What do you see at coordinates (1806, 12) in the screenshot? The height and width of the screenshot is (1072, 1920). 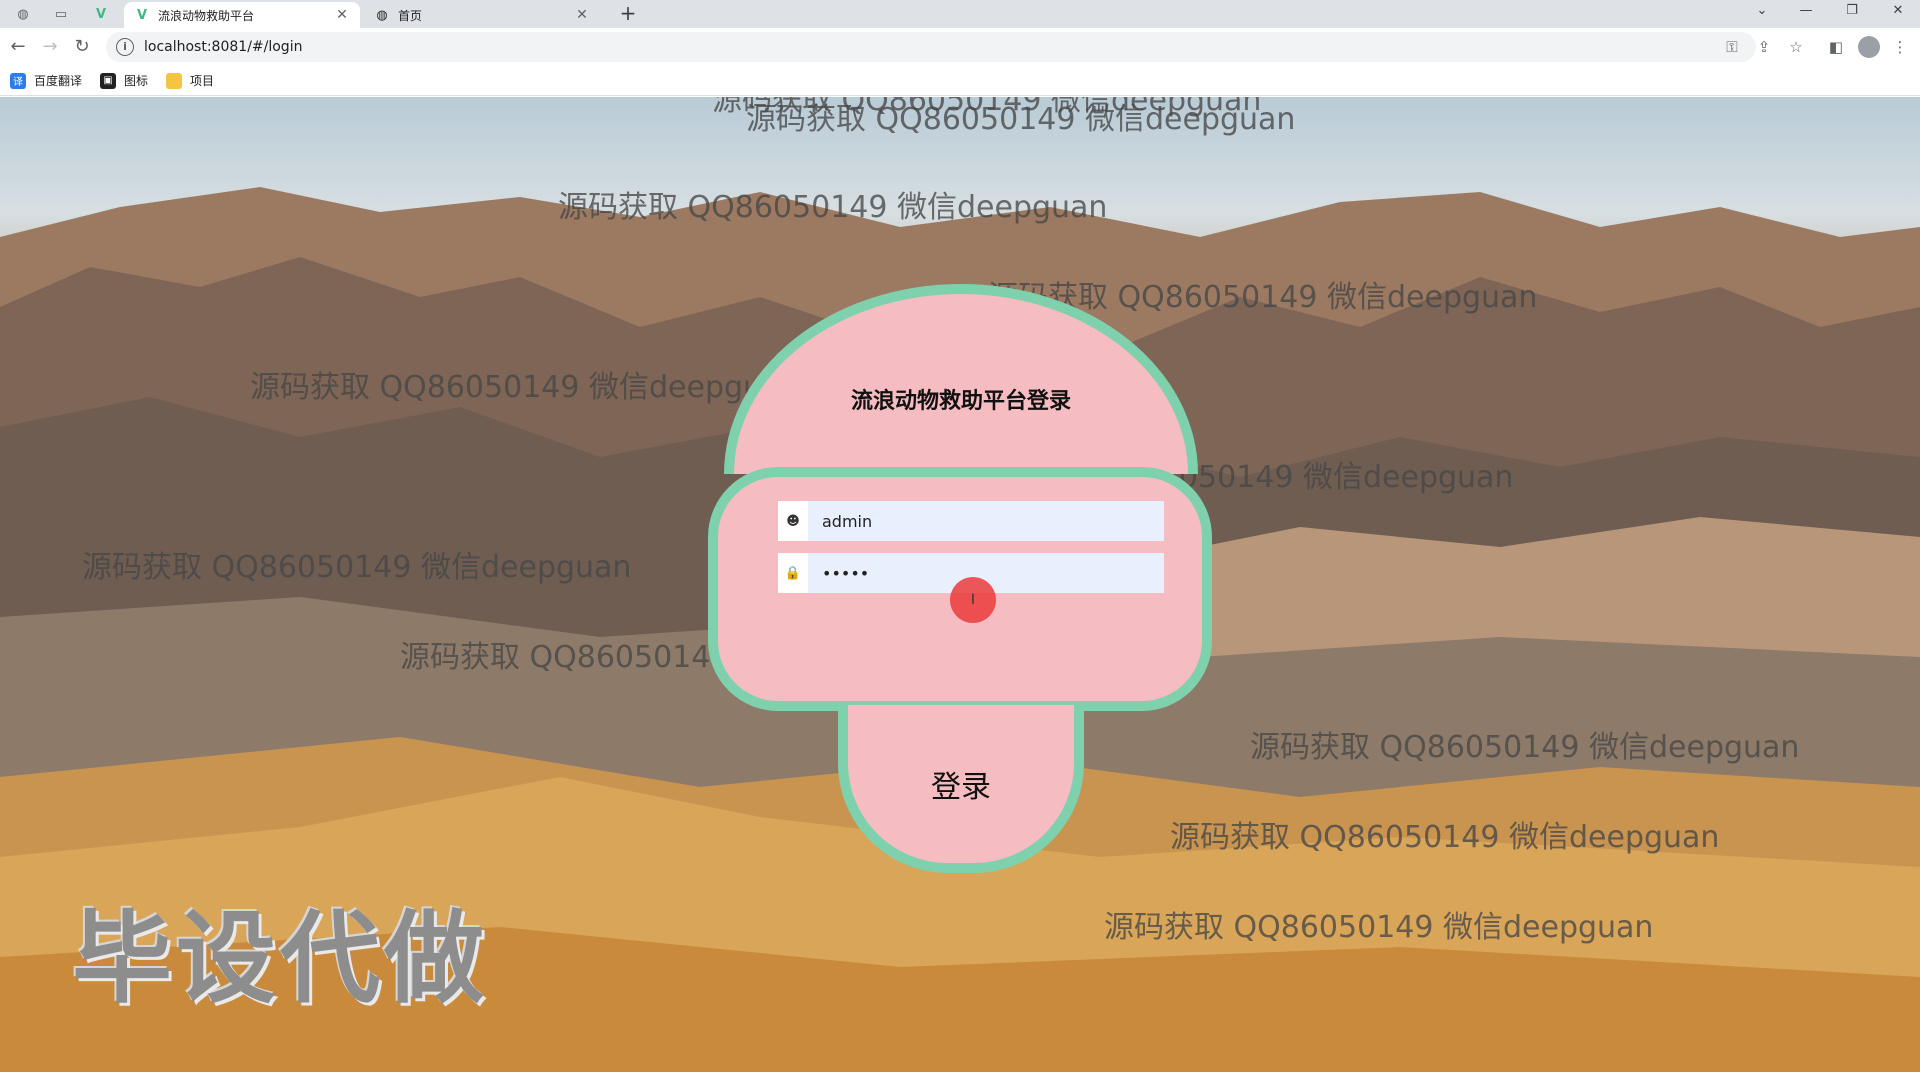 I see `minimize-button: —` at bounding box center [1806, 12].